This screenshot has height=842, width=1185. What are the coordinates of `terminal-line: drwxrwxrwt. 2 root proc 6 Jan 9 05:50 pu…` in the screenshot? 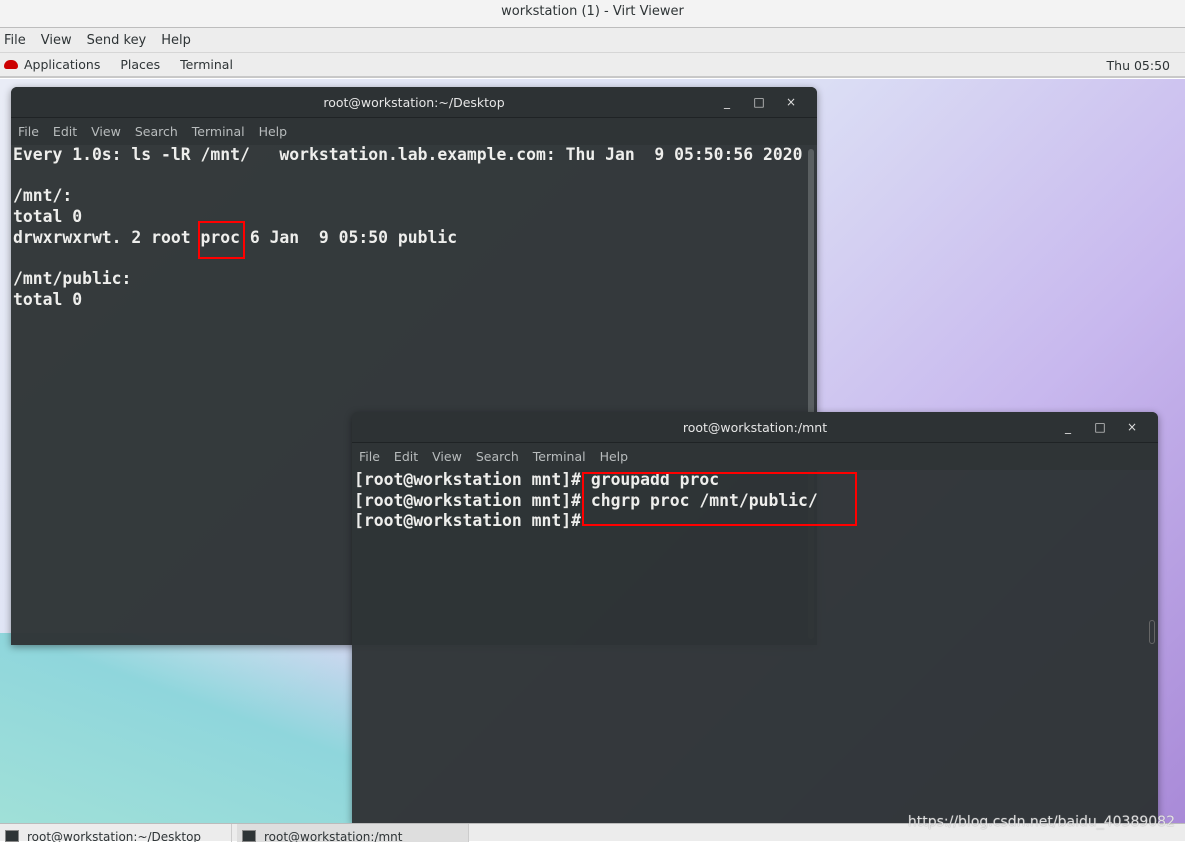 It's located at (235, 237).